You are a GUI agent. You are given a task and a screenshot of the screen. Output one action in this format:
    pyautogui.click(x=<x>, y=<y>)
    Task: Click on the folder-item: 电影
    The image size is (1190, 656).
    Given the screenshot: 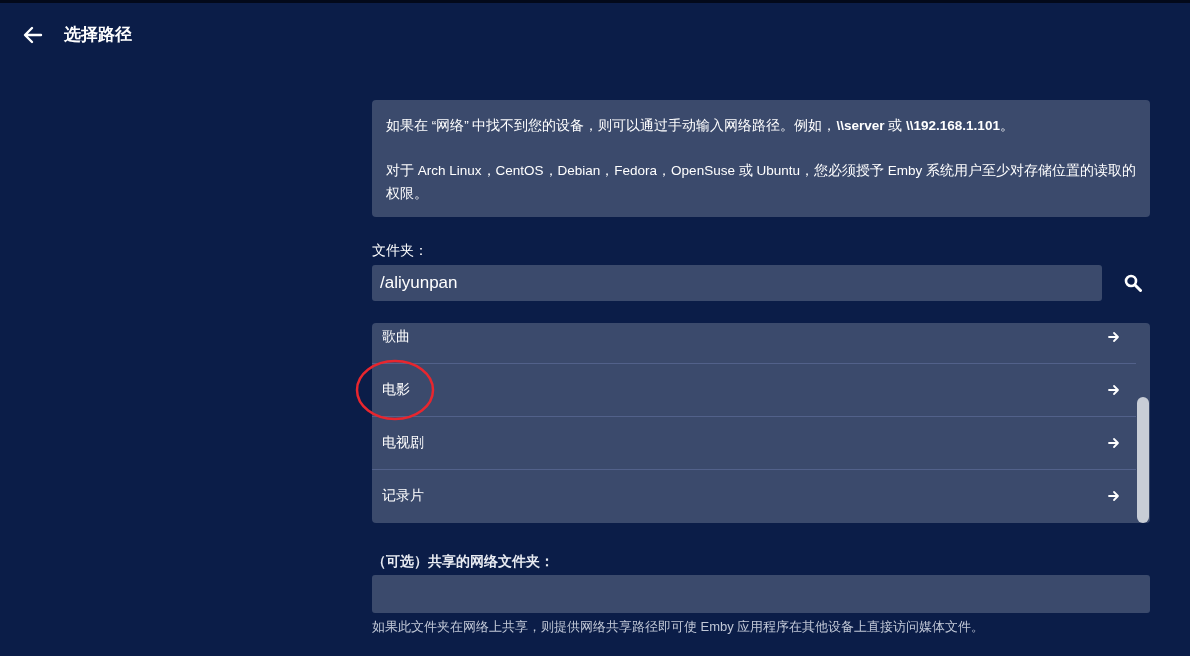 What is the action you would take?
    pyautogui.click(x=754, y=389)
    